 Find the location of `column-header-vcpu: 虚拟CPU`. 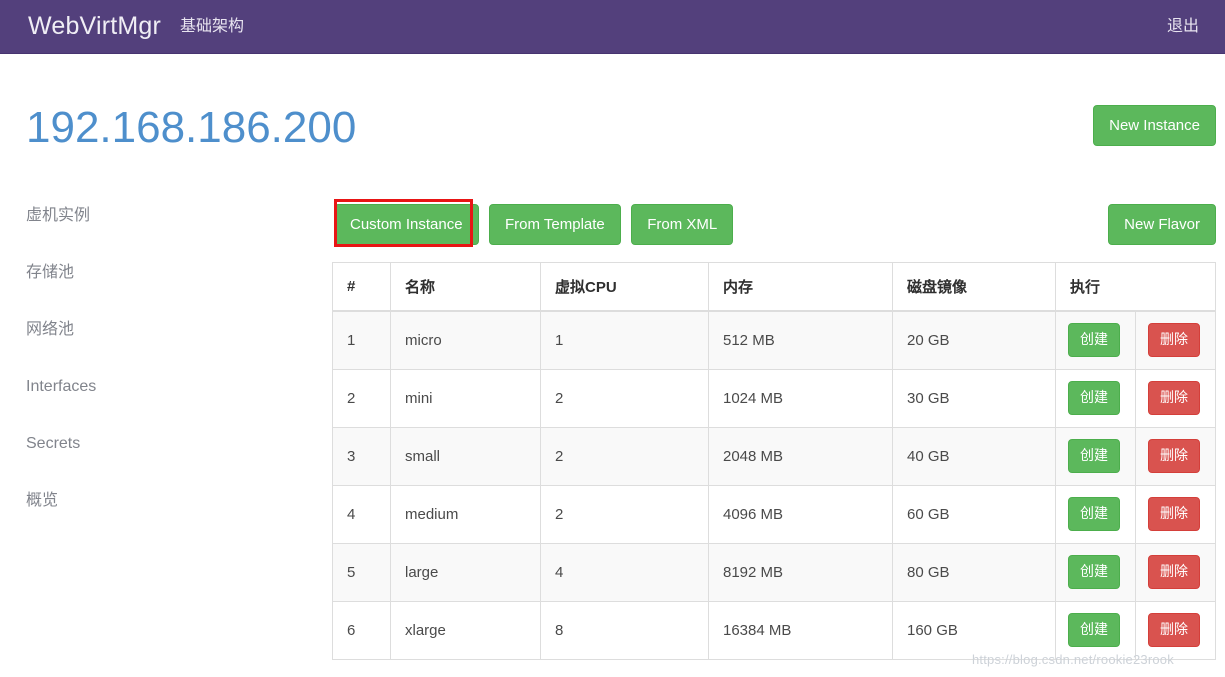

column-header-vcpu: 虚拟CPU is located at coordinates (624, 287).